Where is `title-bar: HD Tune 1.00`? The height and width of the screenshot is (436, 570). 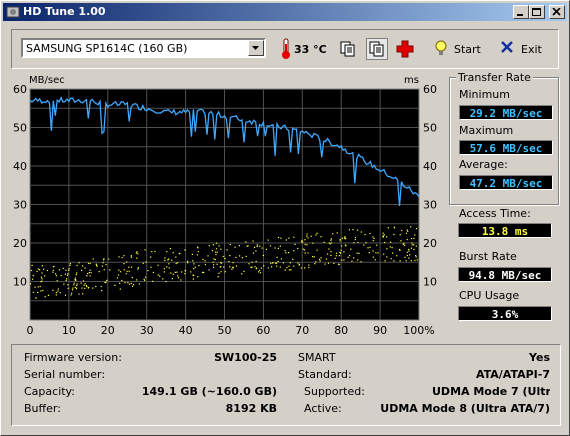
title-bar: HD Tune 1.00 is located at coordinates (285, 12).